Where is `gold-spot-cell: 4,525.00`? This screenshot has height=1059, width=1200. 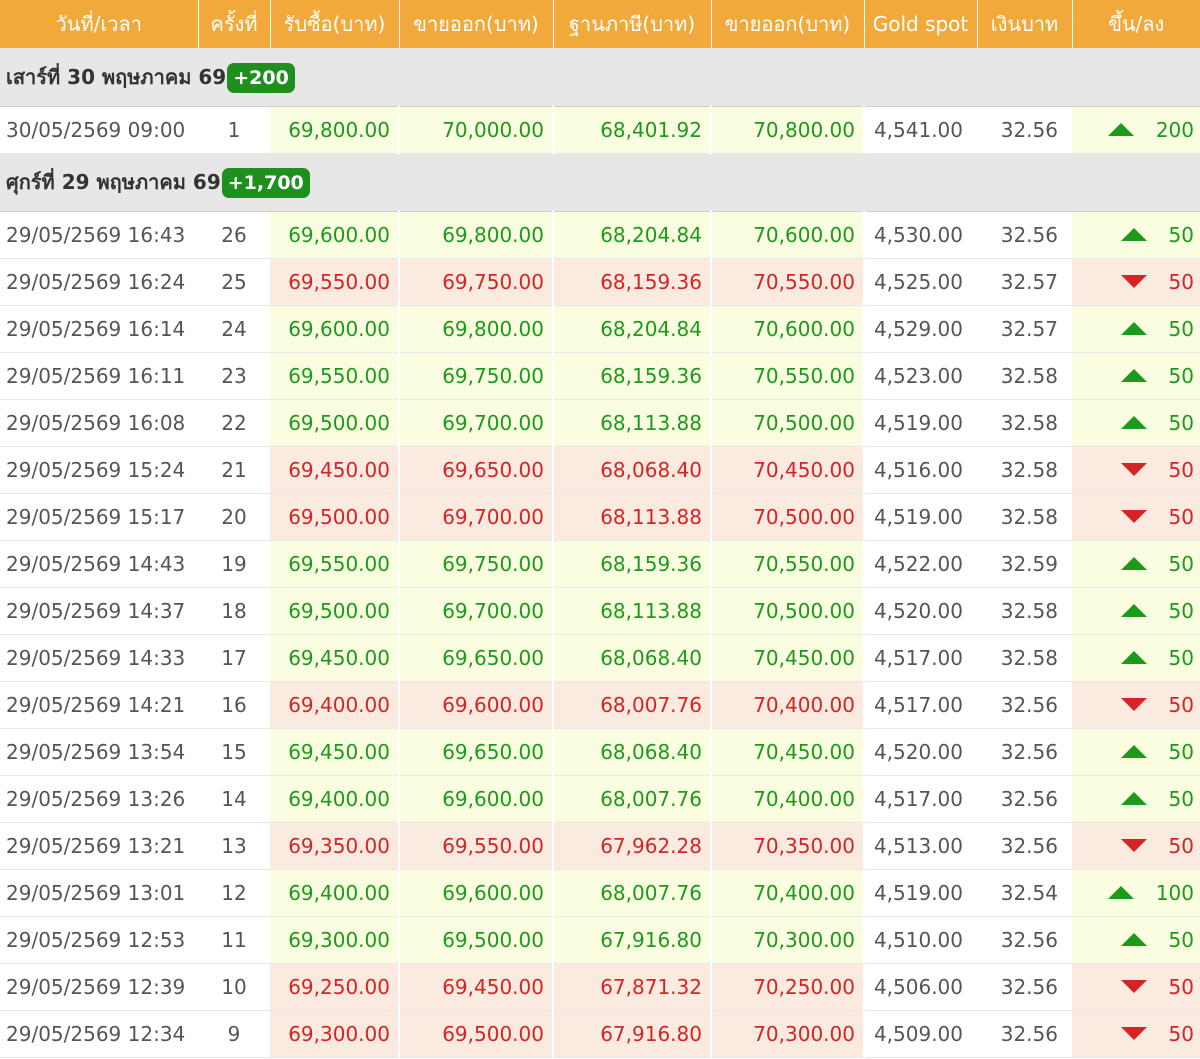 gold-spot-cell: 4,525.00 is located at coordinates (920, 282).